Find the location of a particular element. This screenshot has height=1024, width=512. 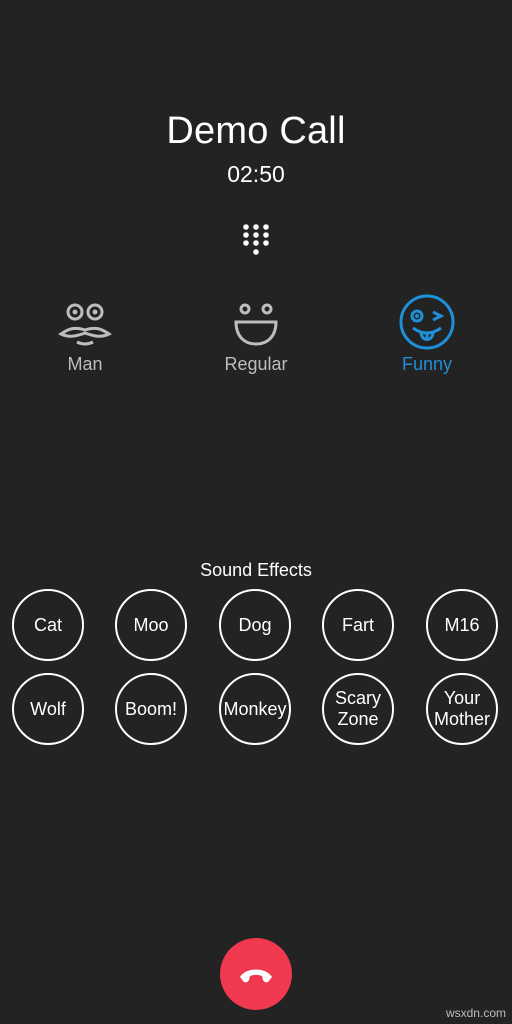

sfx-monkey-button: Monkey is located at coordinates (255, 709).